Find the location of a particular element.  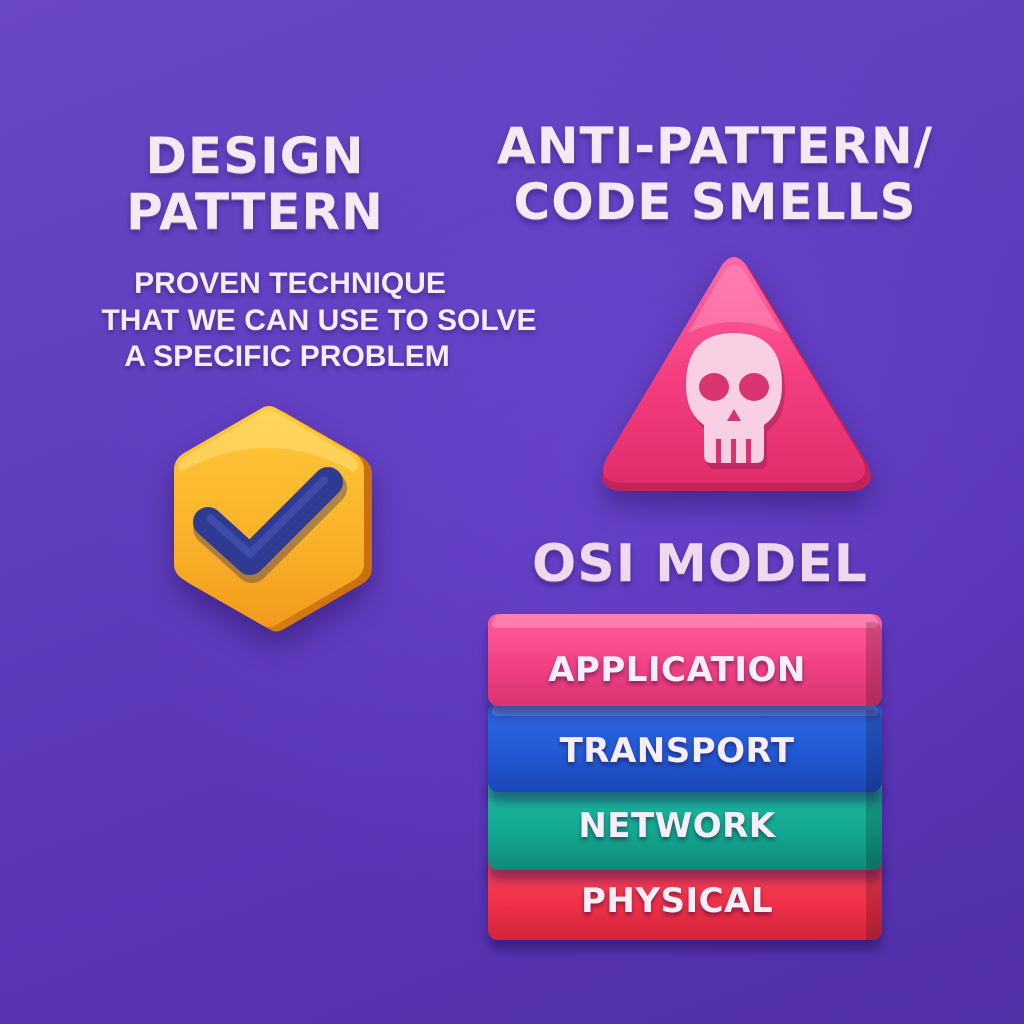

osi-model-title: OSI MODEL is located at coordinates (700, 564).